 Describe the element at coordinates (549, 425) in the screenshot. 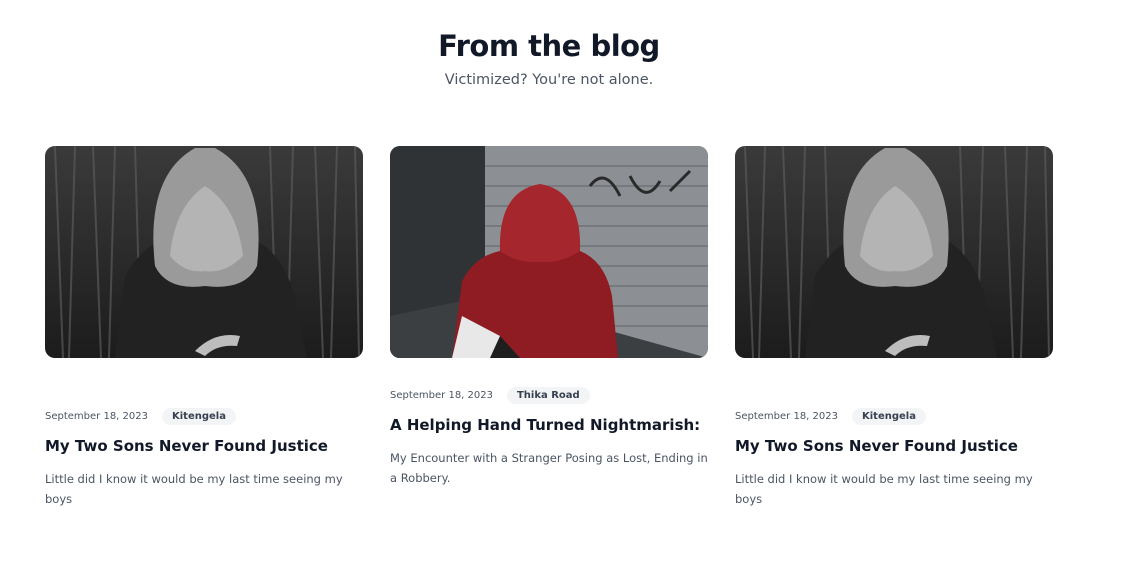

I see `post-title: A Helping Hand Turned Nightmarish:` at that location.